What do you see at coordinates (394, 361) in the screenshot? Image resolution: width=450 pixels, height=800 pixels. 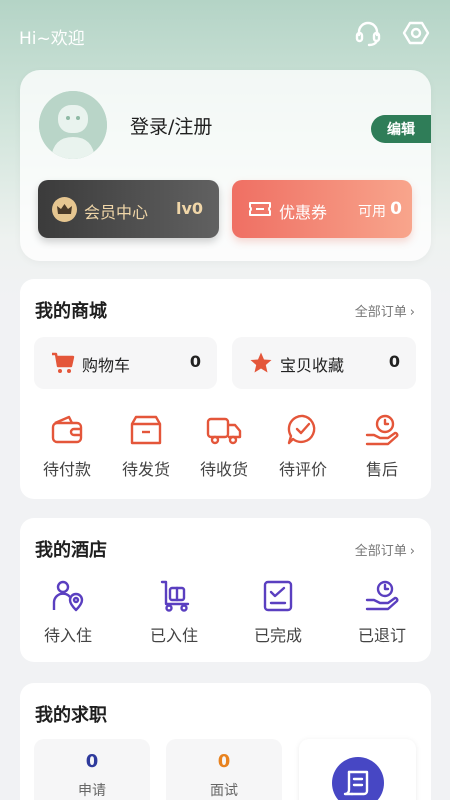 I see `favorites-count: 0` at bounding box center [394, 361].